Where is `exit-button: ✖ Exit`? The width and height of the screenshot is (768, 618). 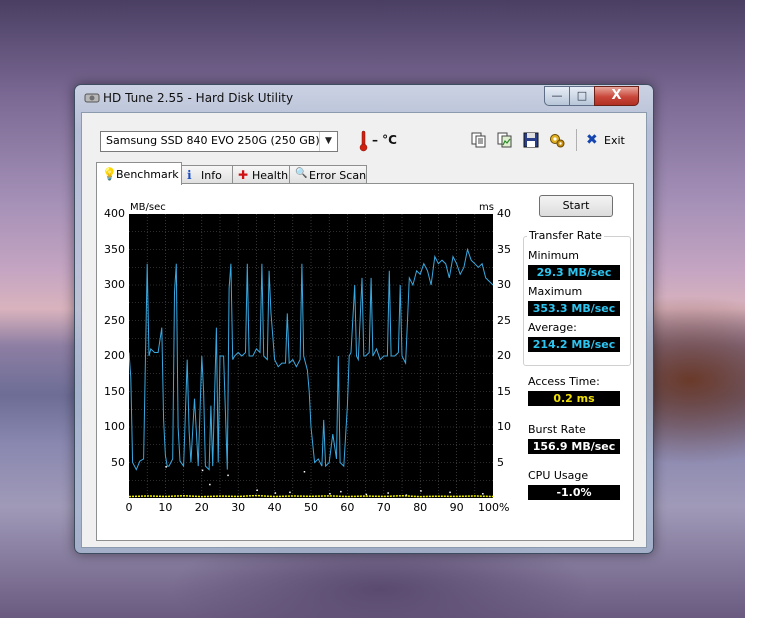
exit-button: ✖ Exit is located at coordinates (607, 140).